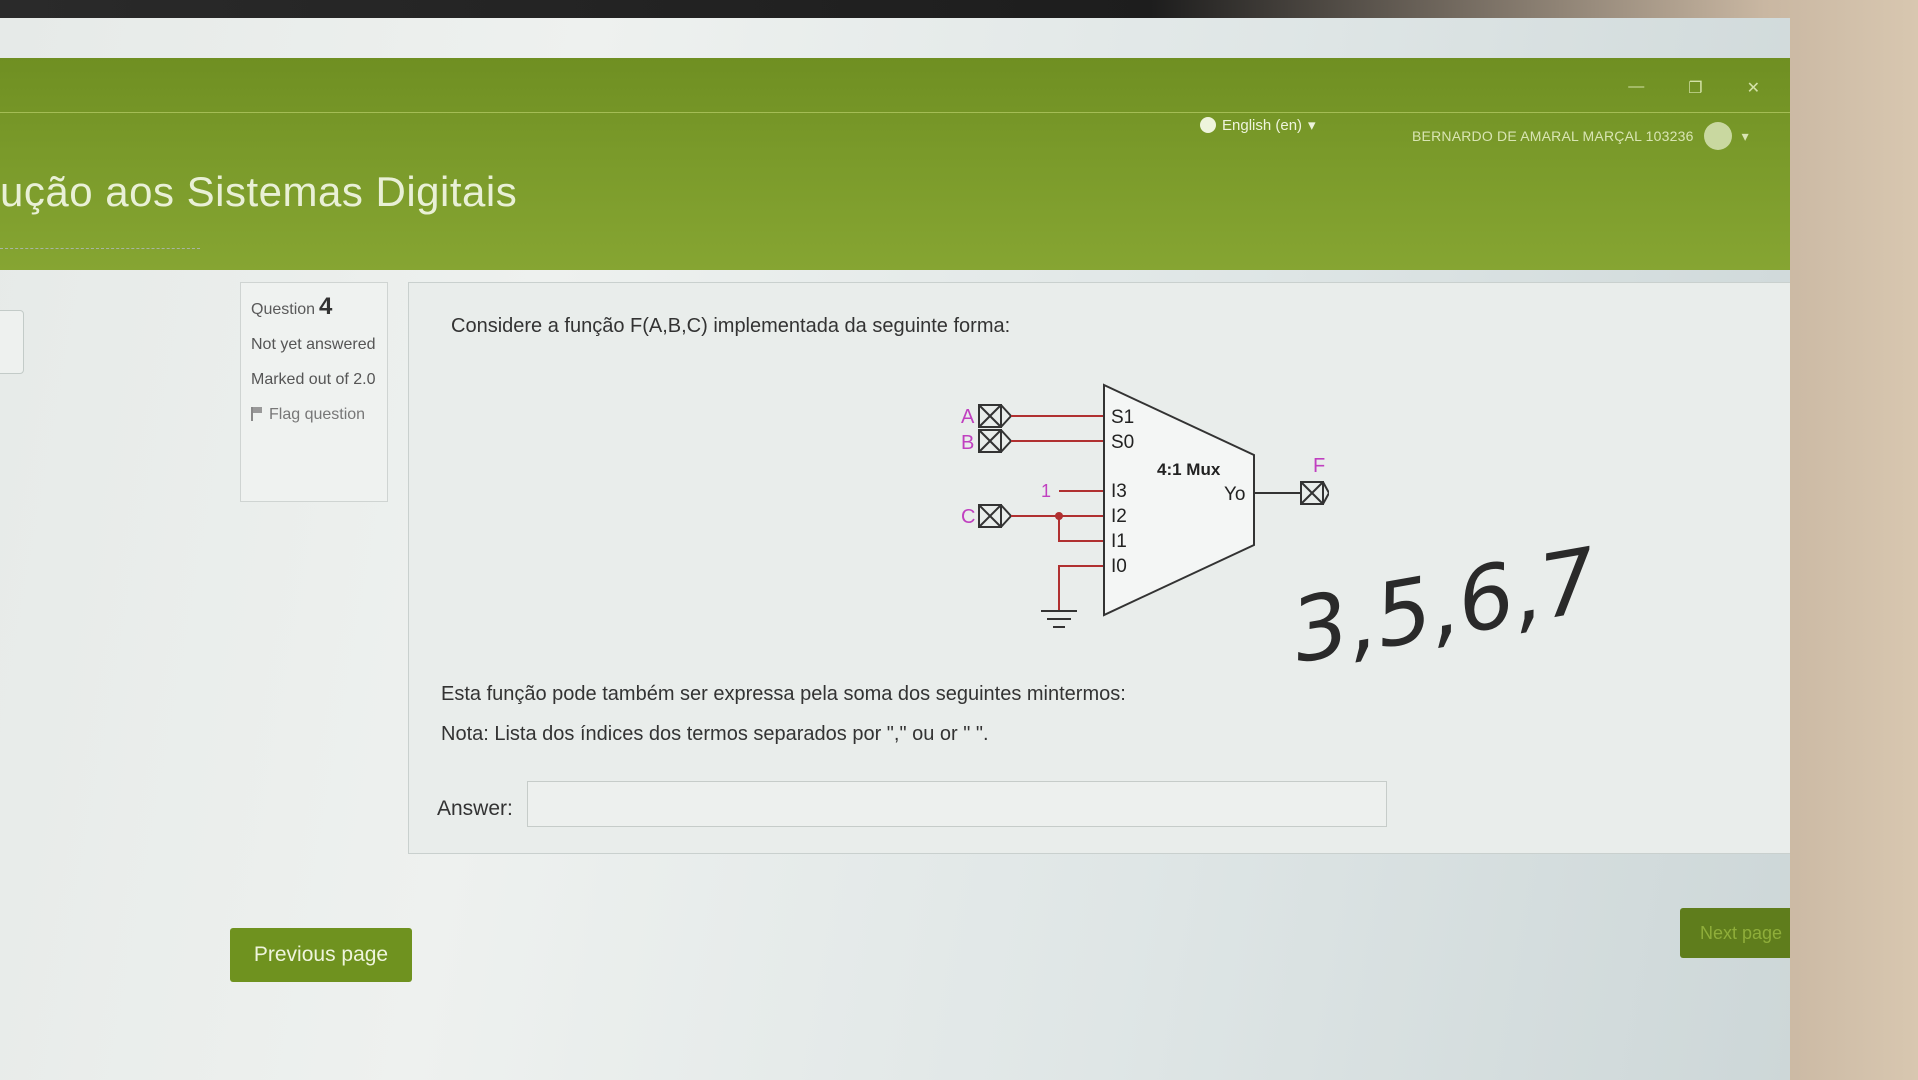  What do you see at coordinates (957, 804) in the screenshot?
I see `answer-input` at bounding box center [957, 804].